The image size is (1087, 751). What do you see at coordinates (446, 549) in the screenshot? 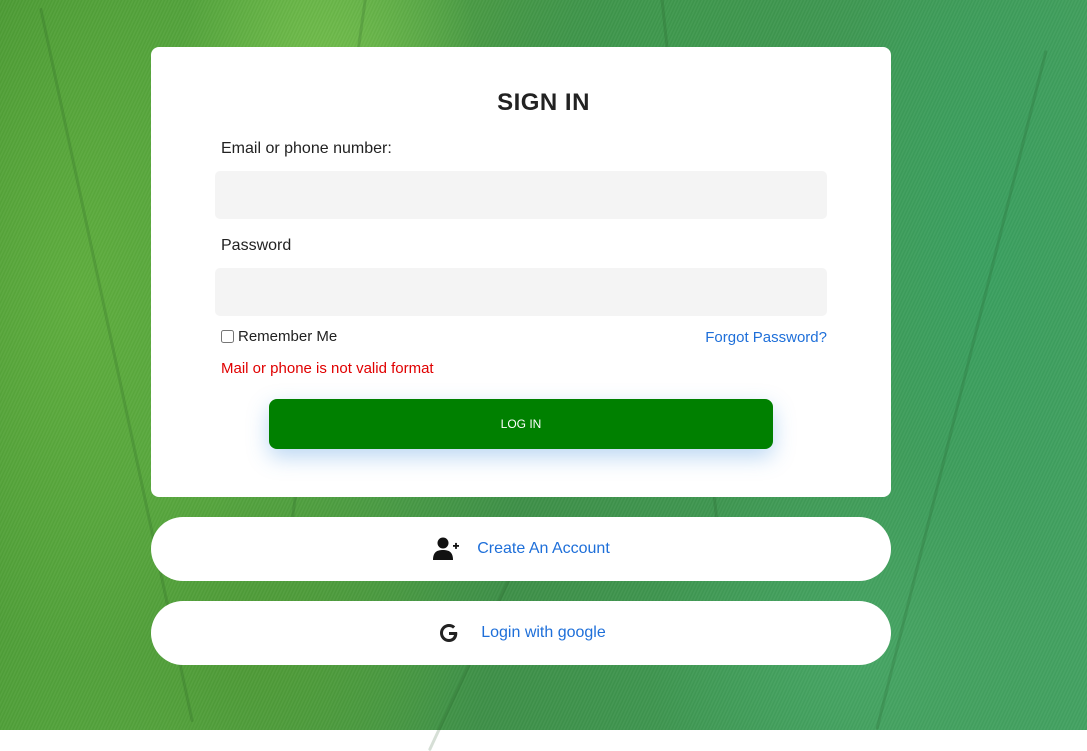
I see `add-user-icon` at bounding box center [446, 549].